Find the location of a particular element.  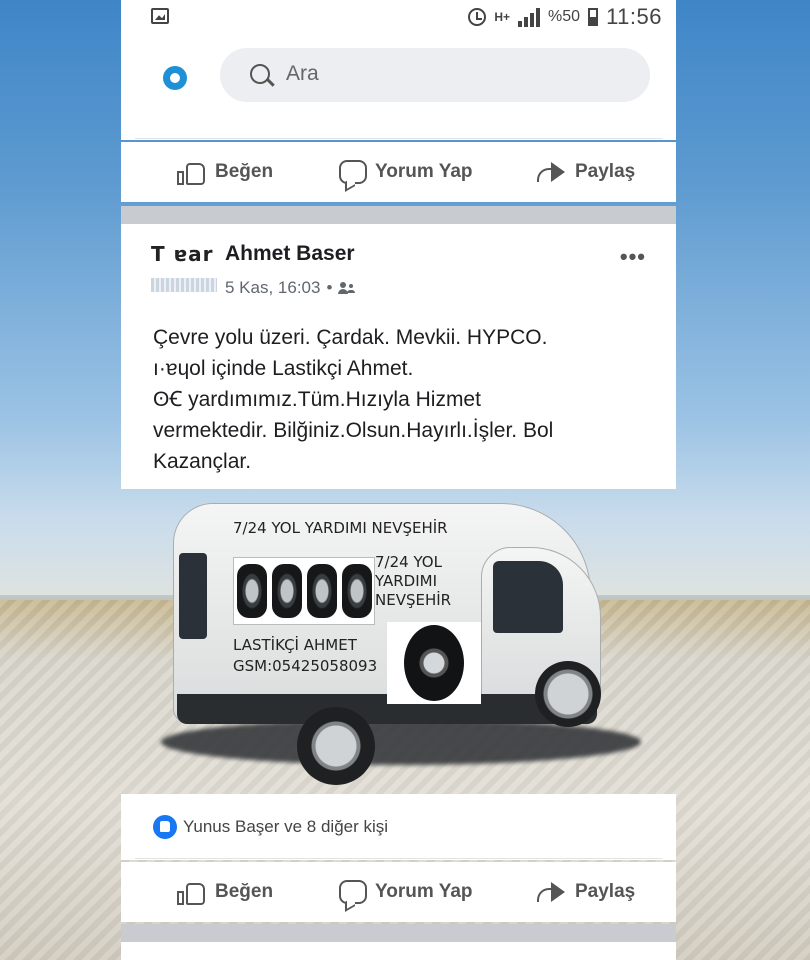

network-type: H+ is located at coordinates (502, 17).